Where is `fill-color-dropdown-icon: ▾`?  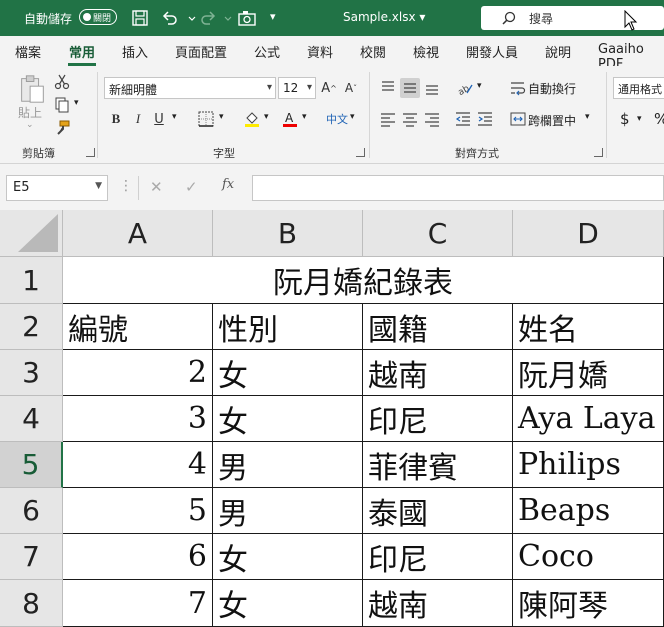
fill-color-dropdown-icon: ▾ is located at coordinates (266, 117).